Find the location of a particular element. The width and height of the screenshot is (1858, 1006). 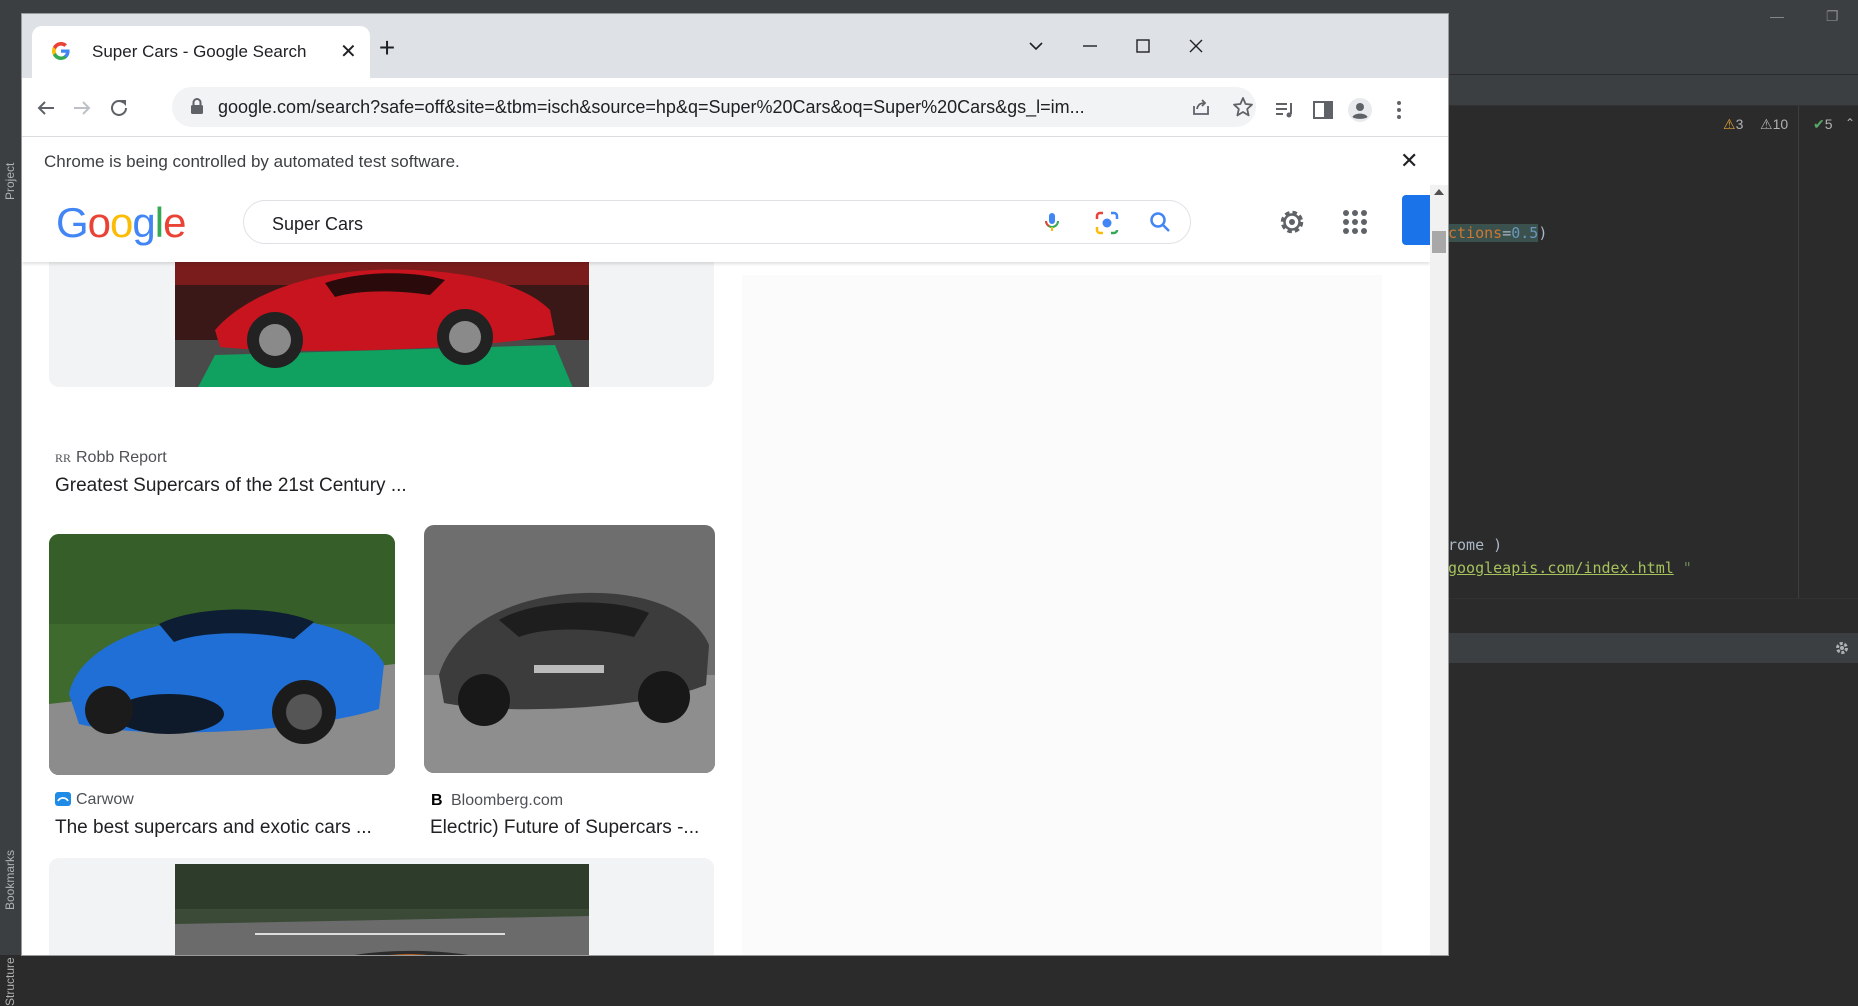

kebab-menu-icon is located at coordinates (1399, 110).